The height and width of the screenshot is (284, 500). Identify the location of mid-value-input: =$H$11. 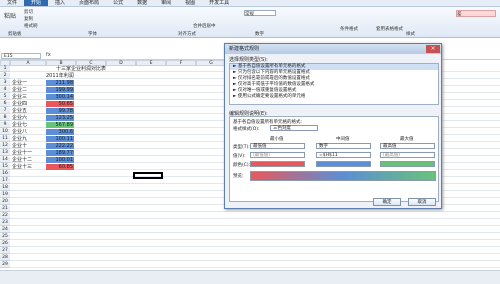
(343, 155).